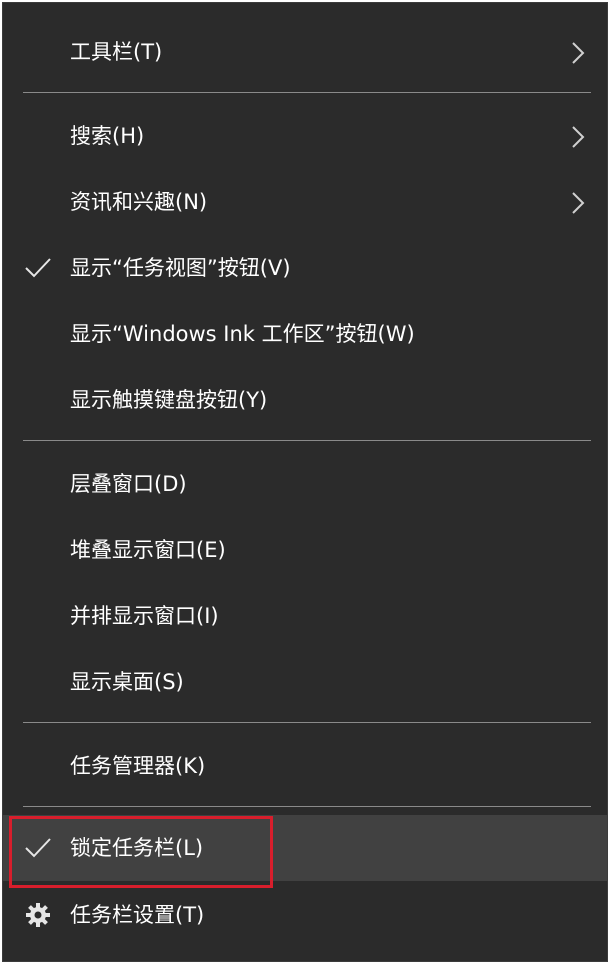  What do you see at coordinates (128, 484) in the screenshot?
I see `menu-item-label: 层叠窗口(D)` at bounding box center [128, 484].